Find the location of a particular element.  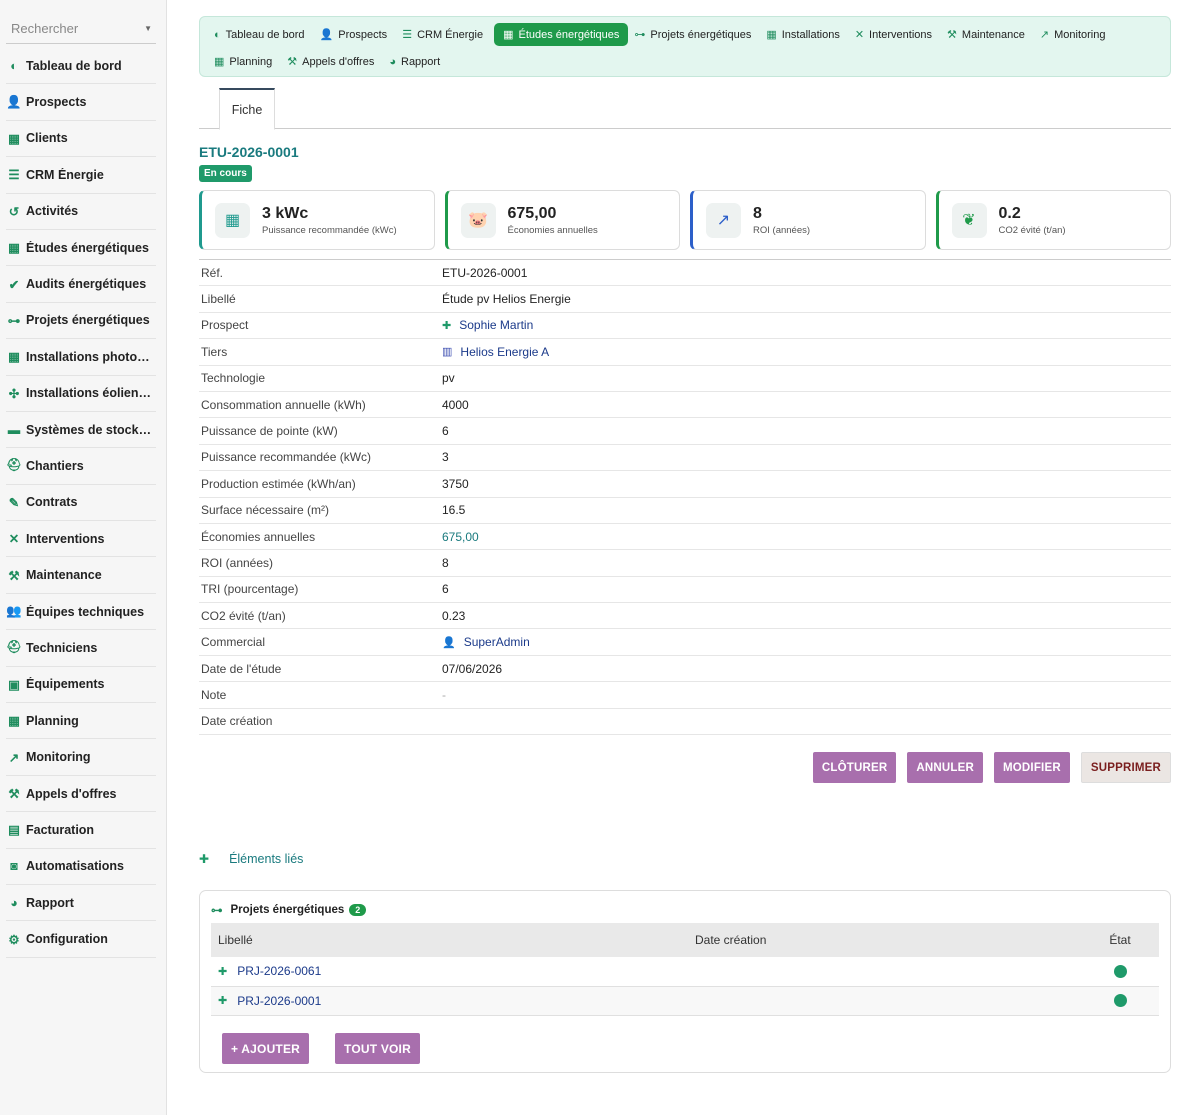

sidebar-item: ◐ Tableau de bord is located at coordinates (81, 66).